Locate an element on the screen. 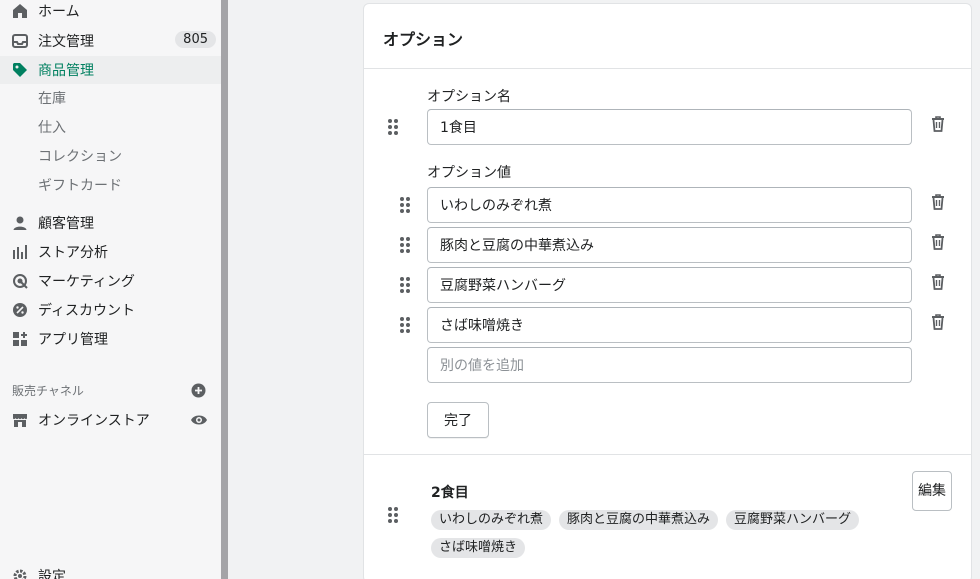  option-name-label: オプション名 is located at coordinates (469, 97).